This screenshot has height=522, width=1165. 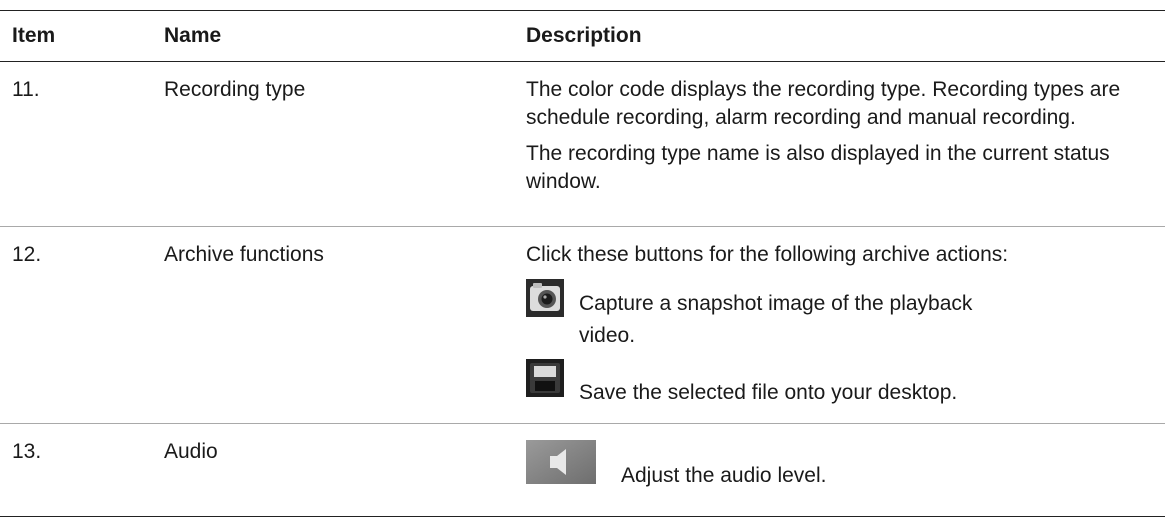 What do you see at coordinates (235, 89) in the screenshot?
I see `row-name: Recording type` at bounding box center [235, 89].